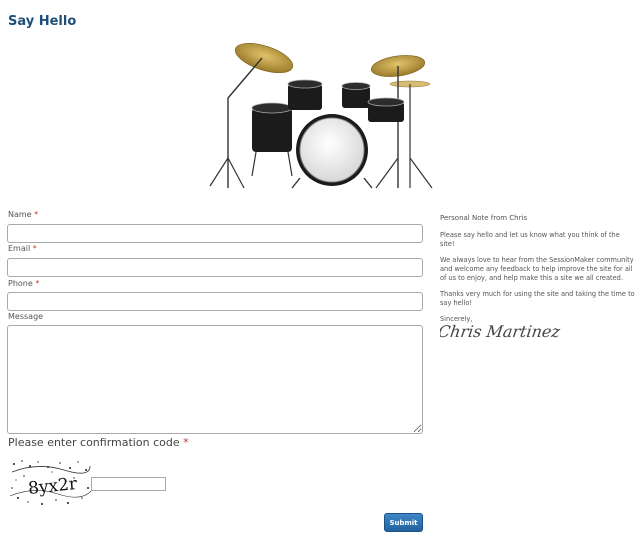 The height and width of the screenshot is (542, 640). Describe the element at coordinates (24, 283) in the screenshot. I see `phone-label: Phone *` at that location.